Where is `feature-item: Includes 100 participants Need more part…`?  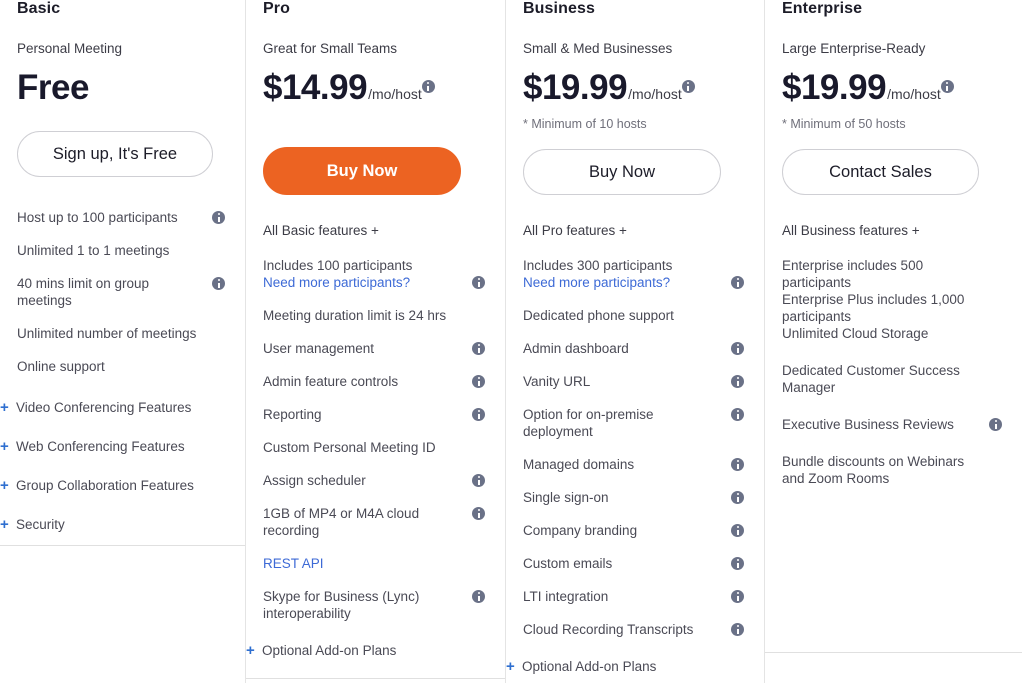 feature-item: Includes 100 participants Need more part… is located at coordinates (375, 274).